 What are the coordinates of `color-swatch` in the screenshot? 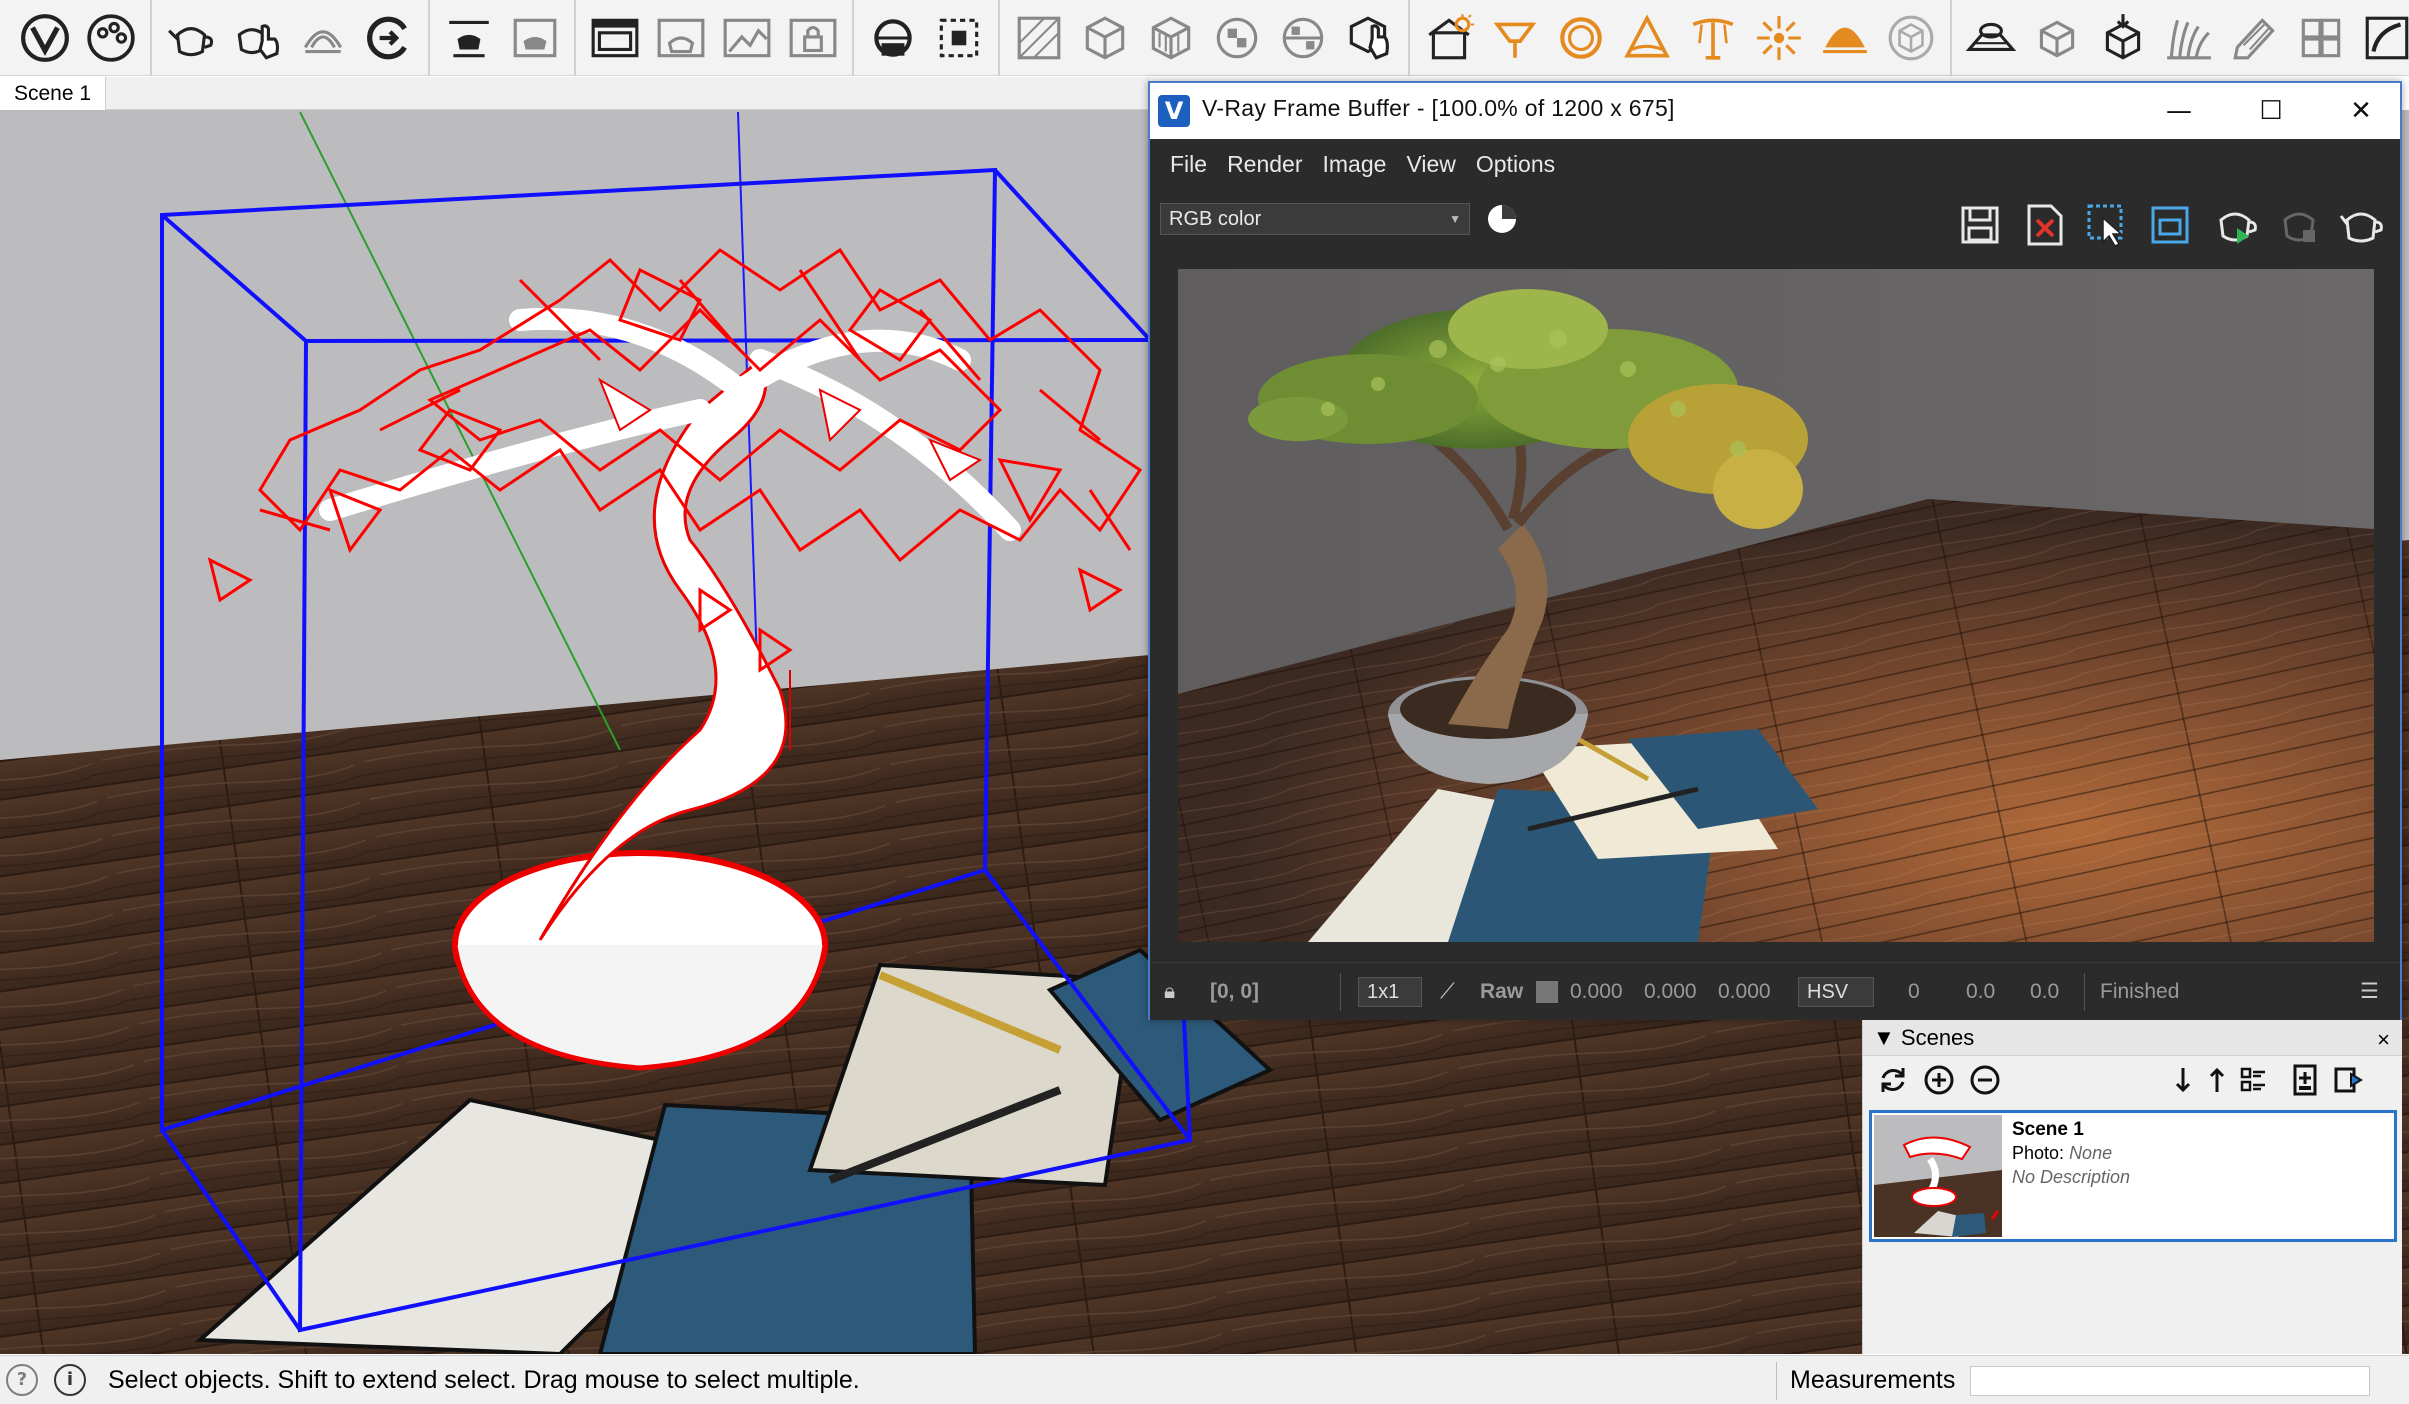 It's located at (1547, 992).